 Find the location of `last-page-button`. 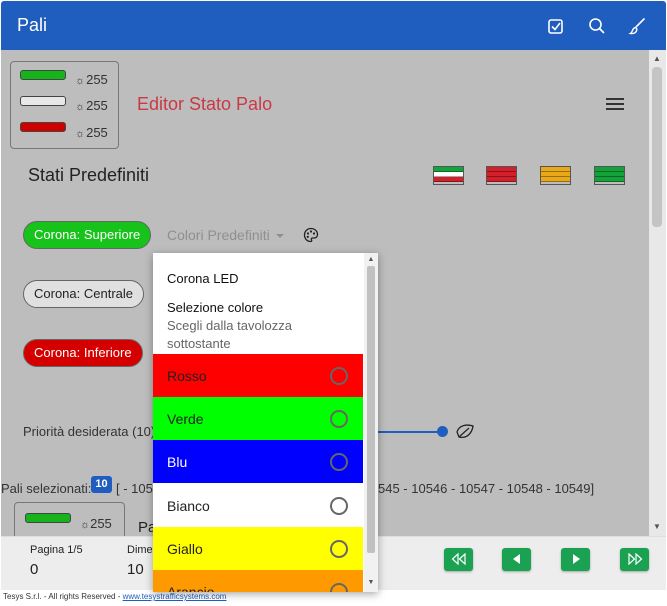

last-page-button is located at coordinates (634, 559).